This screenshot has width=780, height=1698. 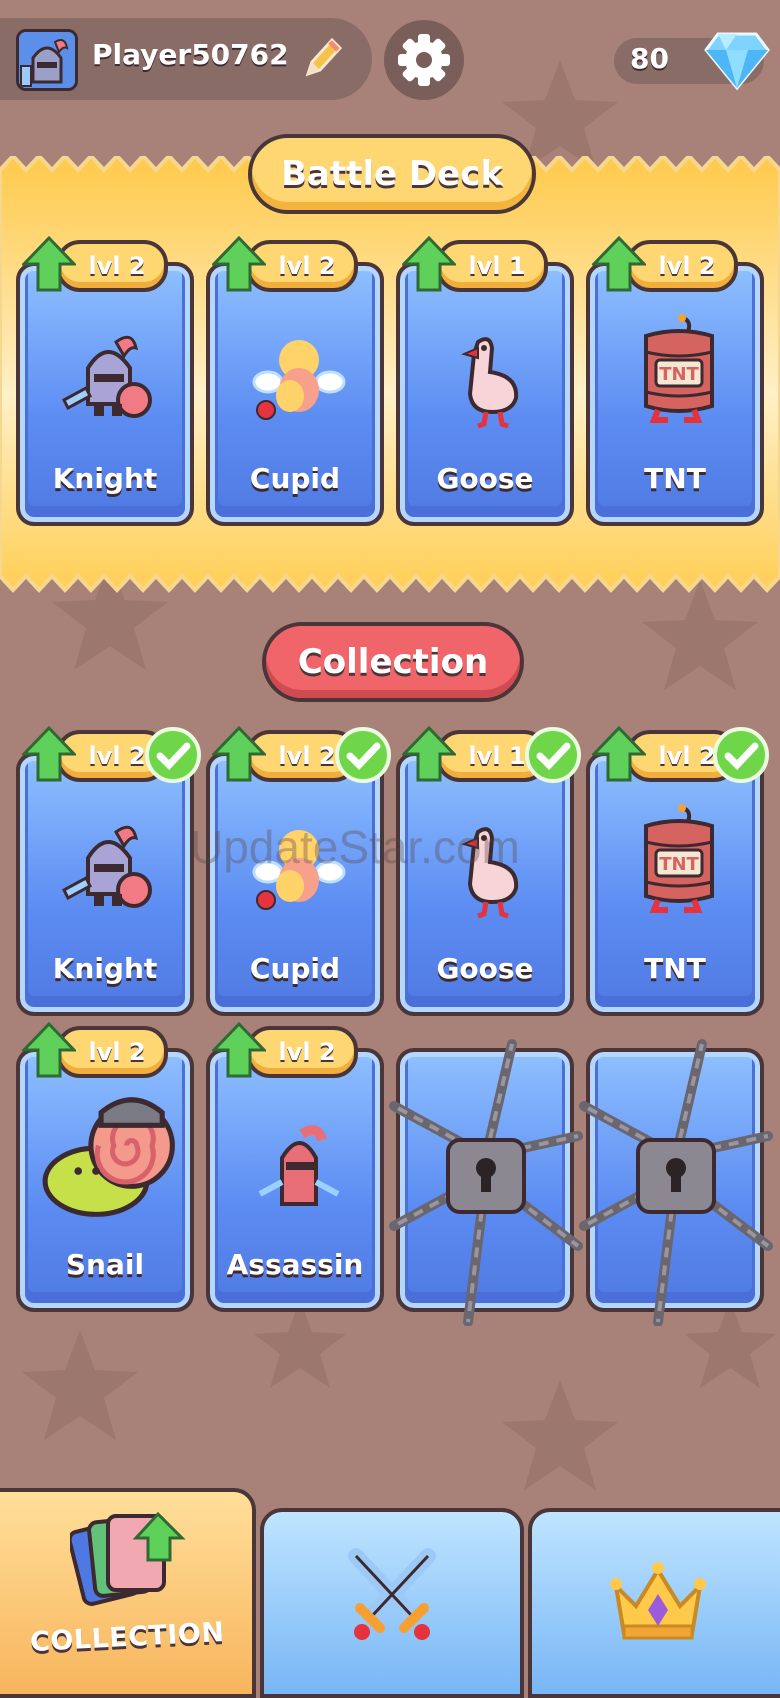 I want to click on deck-card-goose: Goose, so click(x=485, y=394).